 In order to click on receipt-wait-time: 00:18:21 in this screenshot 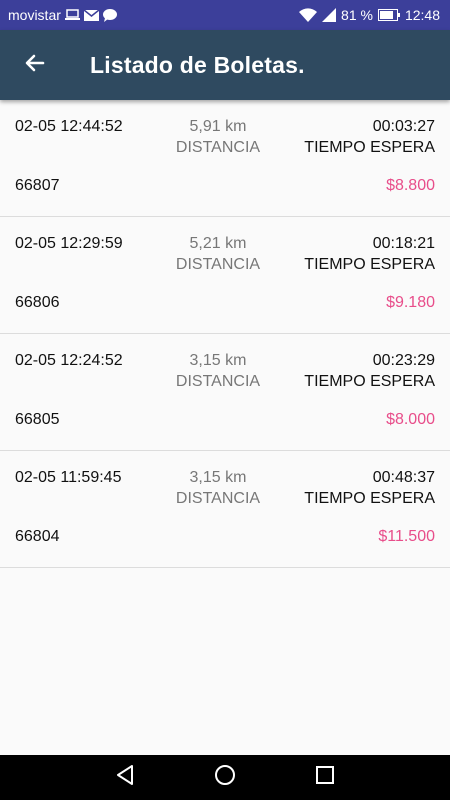, I will do `click(403, 243)`.